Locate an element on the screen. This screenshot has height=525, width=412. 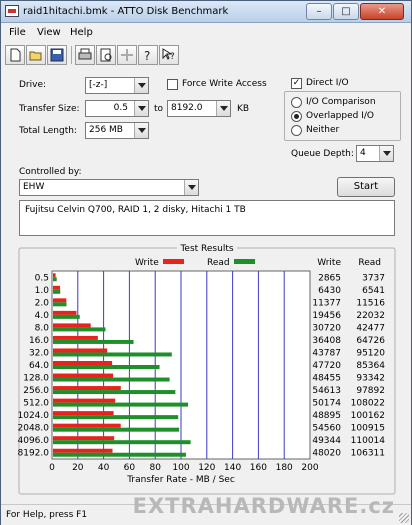
read-value: 11516 is located at coordinates (370, 303).